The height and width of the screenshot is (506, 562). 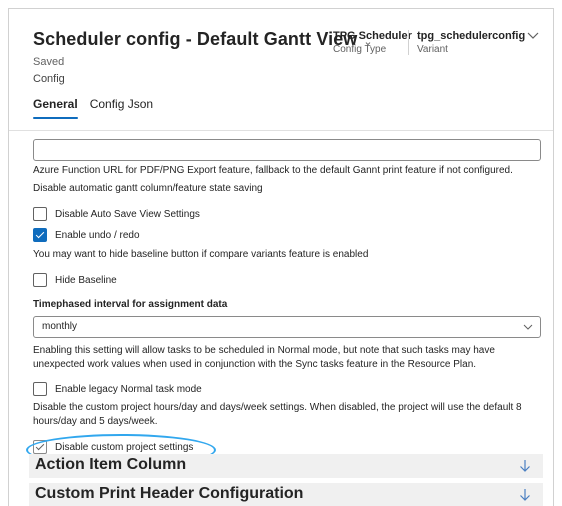 What do you see at coordinates (49, 79) in the screenshot?
I see `entity-name: Config` at bounding box center [49, 79].